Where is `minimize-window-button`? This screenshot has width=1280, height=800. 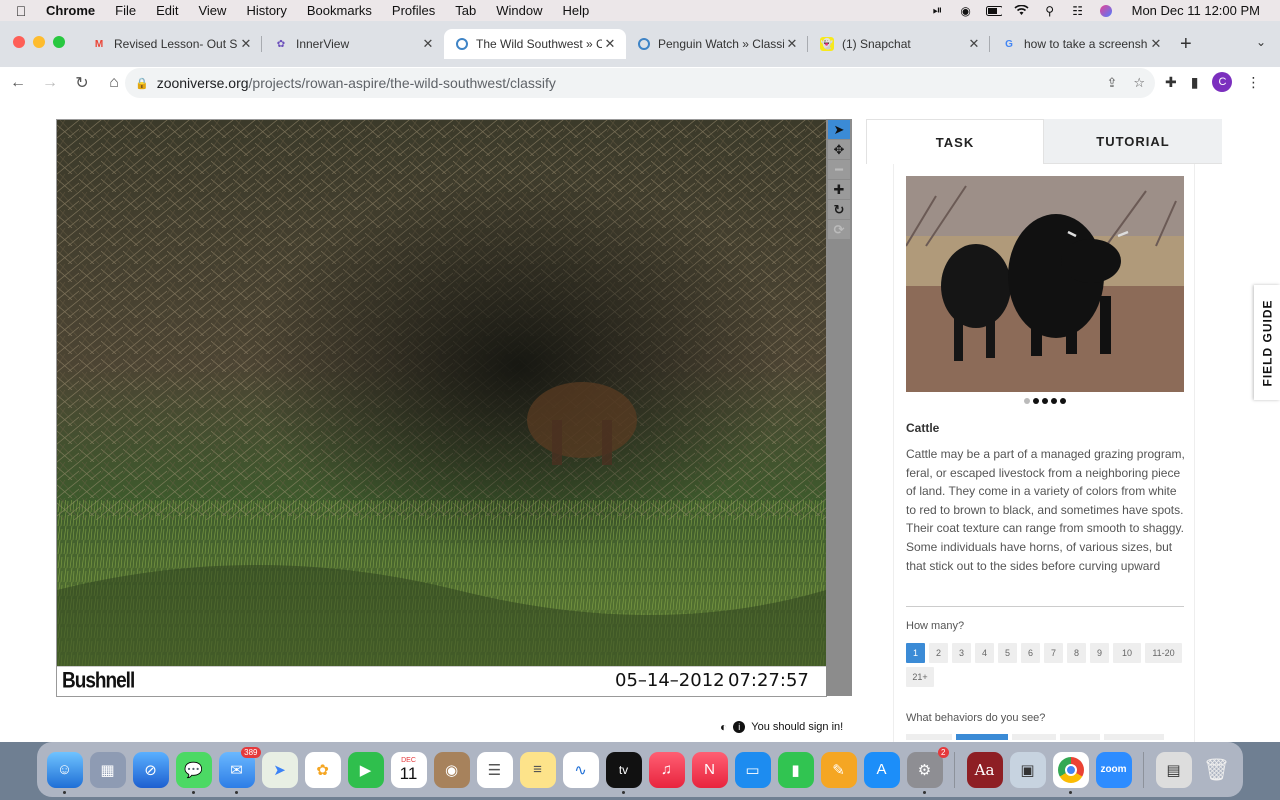 minimize-window-button is located at coordinates (39, 42).